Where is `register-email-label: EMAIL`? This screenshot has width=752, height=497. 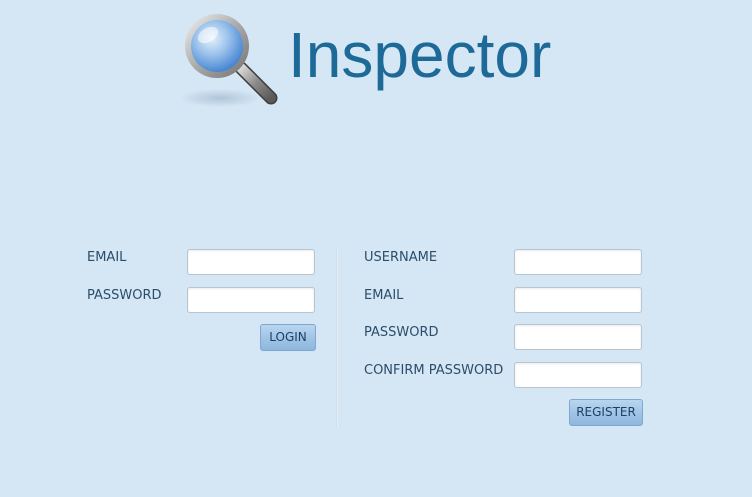
register-email-label: EMAIL is located at coordinates (384, 295).